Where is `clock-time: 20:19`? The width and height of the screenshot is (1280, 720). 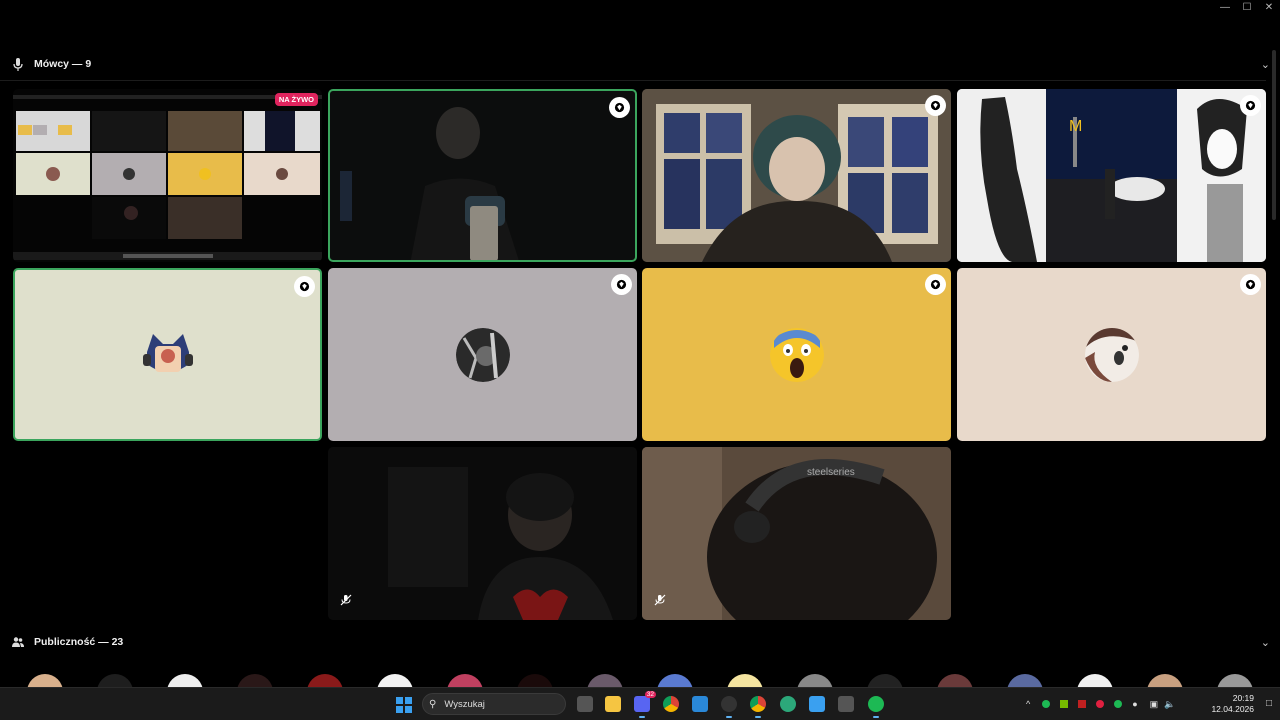
clock-time: 20:19 is located at coordinates (1243, 698).